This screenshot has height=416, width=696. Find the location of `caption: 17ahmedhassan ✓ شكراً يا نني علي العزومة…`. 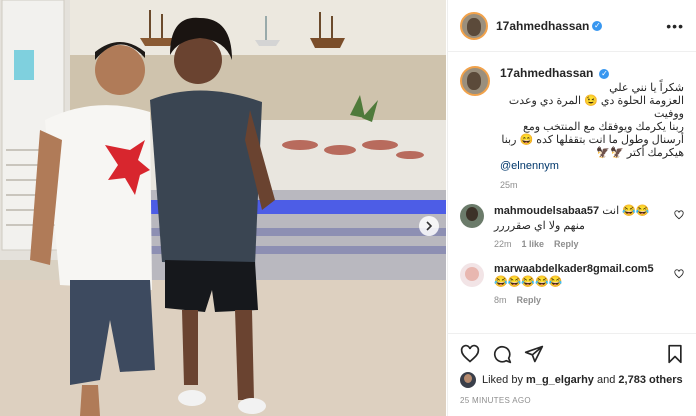

caption: 17ahmedhassan ✓ شكراً يا نني علي العزومة… is located at coordinates (572, 121).